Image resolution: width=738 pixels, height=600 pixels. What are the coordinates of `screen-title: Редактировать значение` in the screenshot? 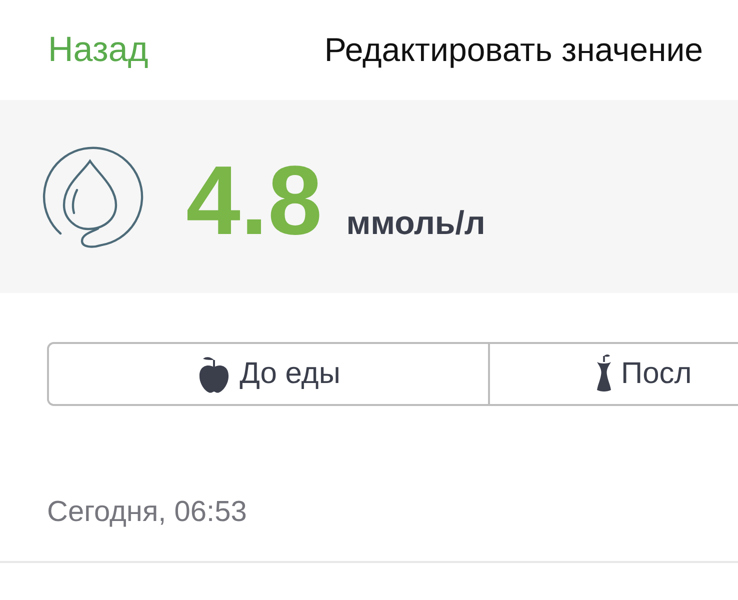 It's located at (513, 50).